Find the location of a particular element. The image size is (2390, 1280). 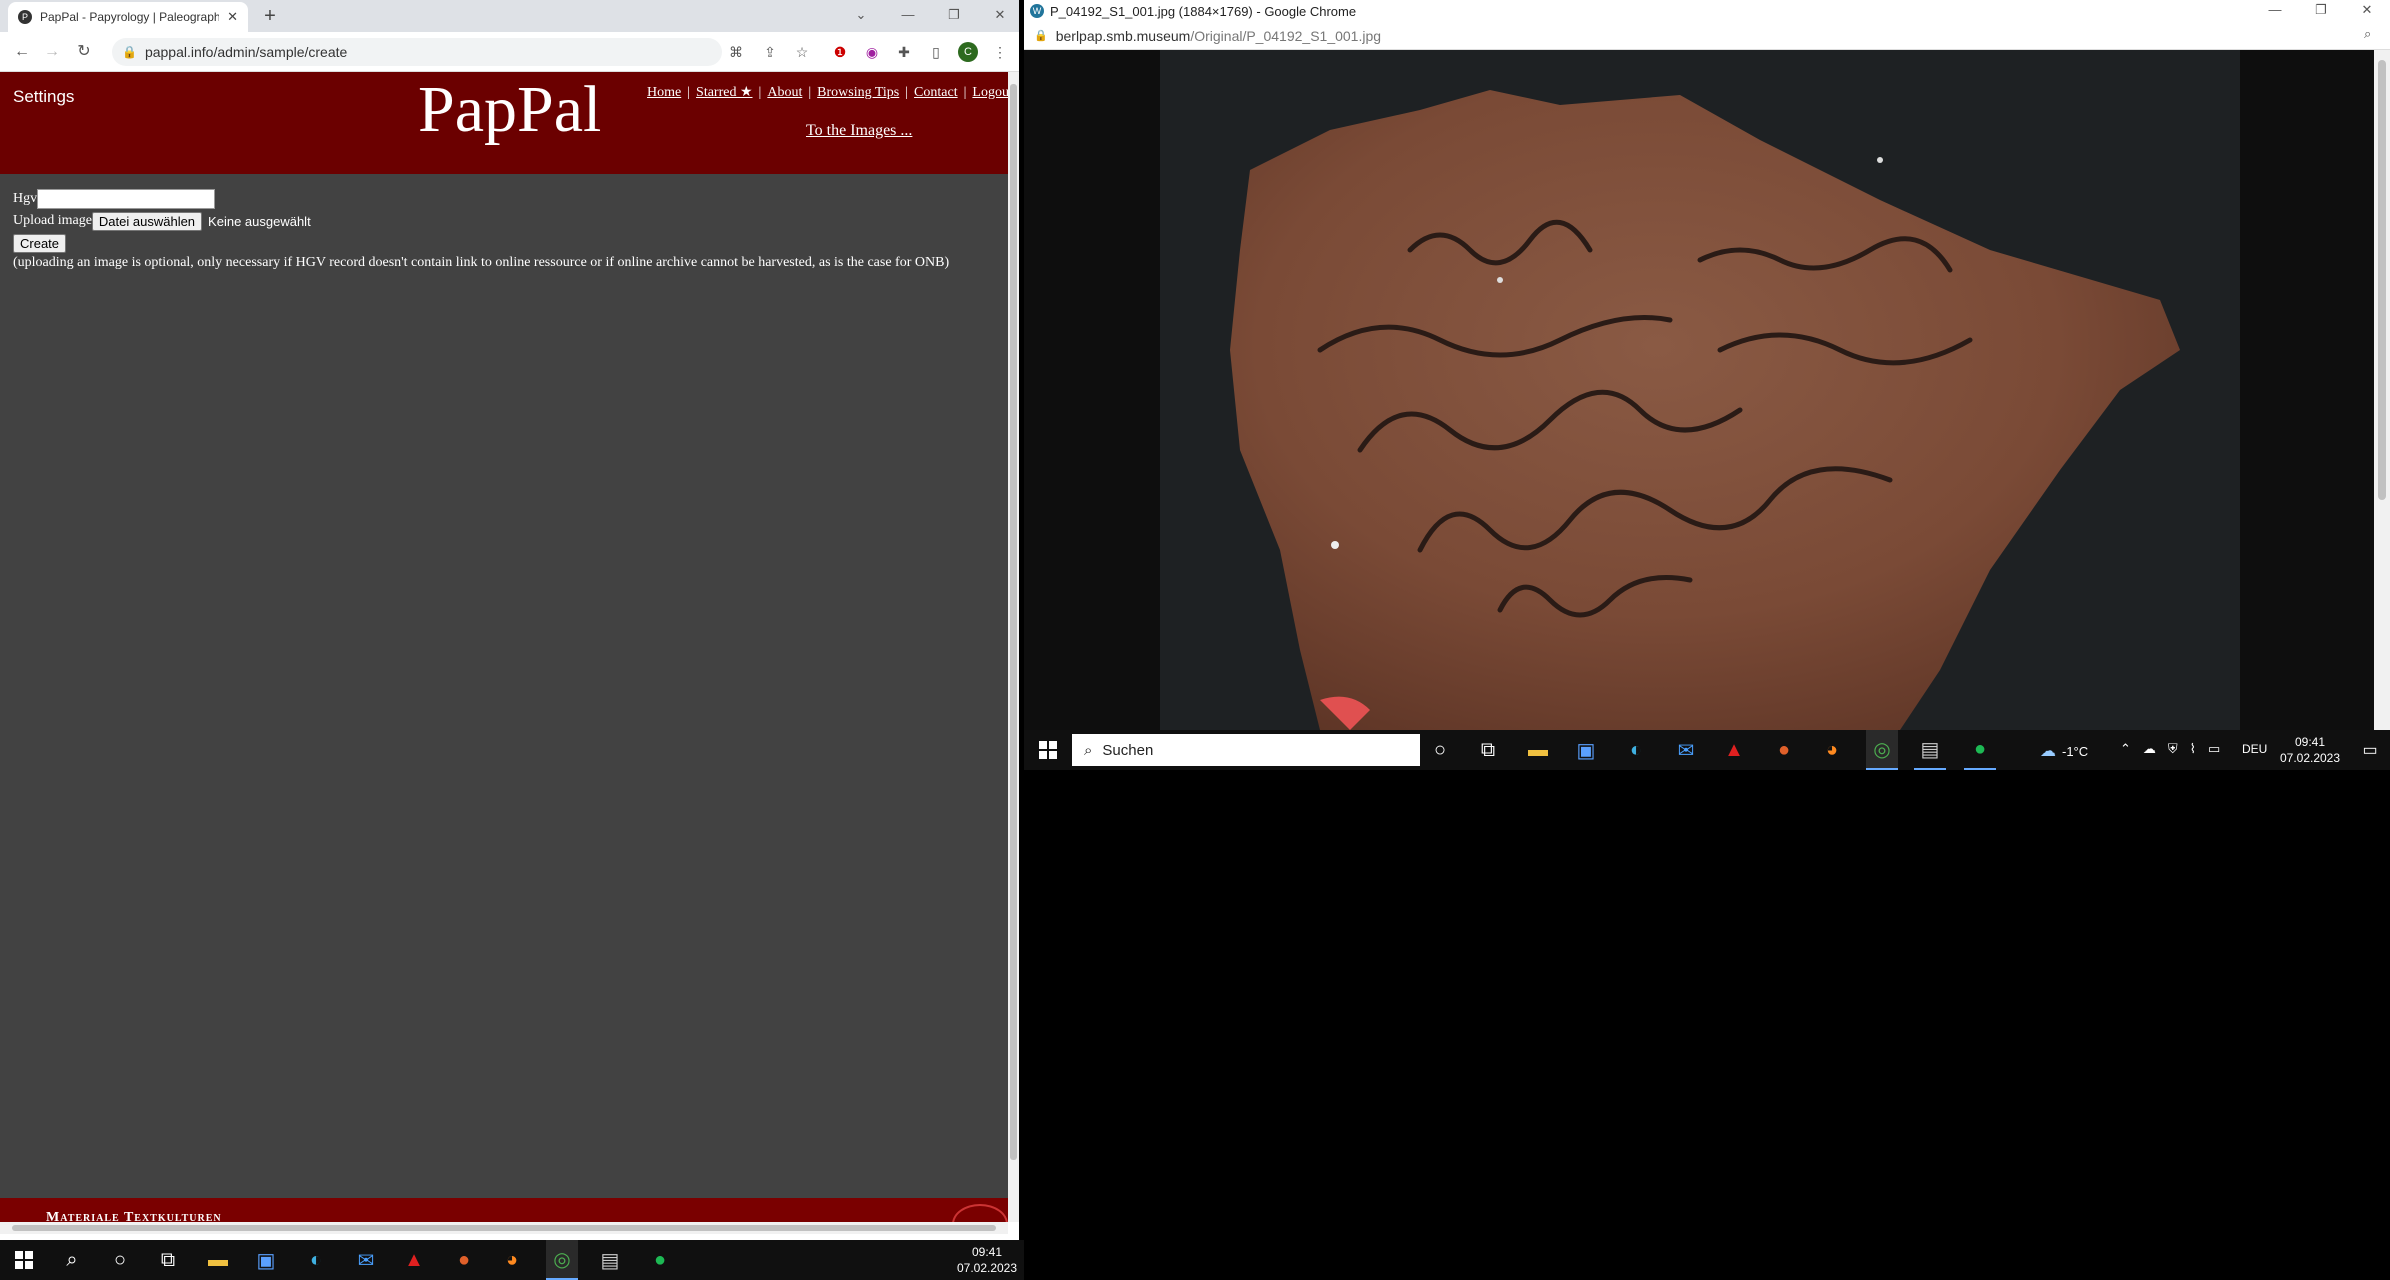

hgv-label: Hgv is located at coordinates (25, 198).